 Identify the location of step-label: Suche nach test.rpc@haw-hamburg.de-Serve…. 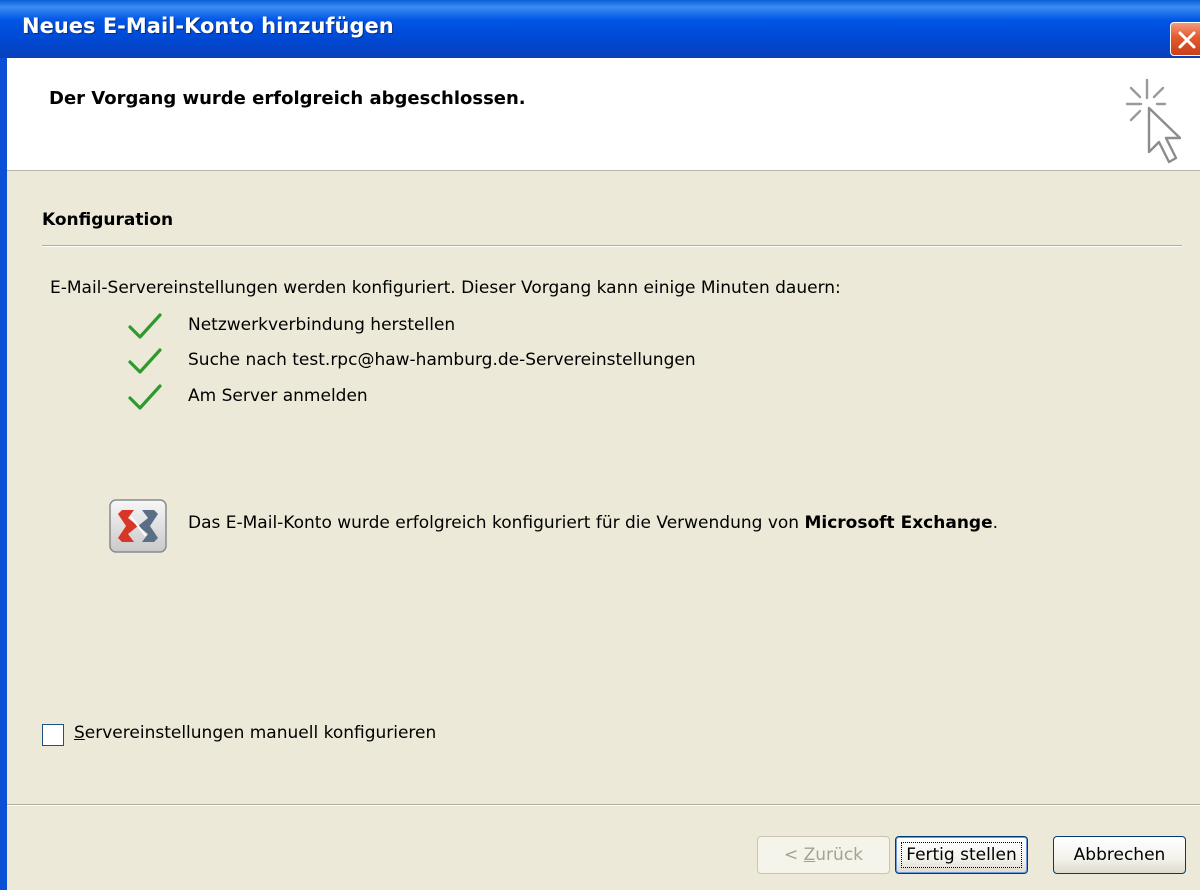
(442, 360).